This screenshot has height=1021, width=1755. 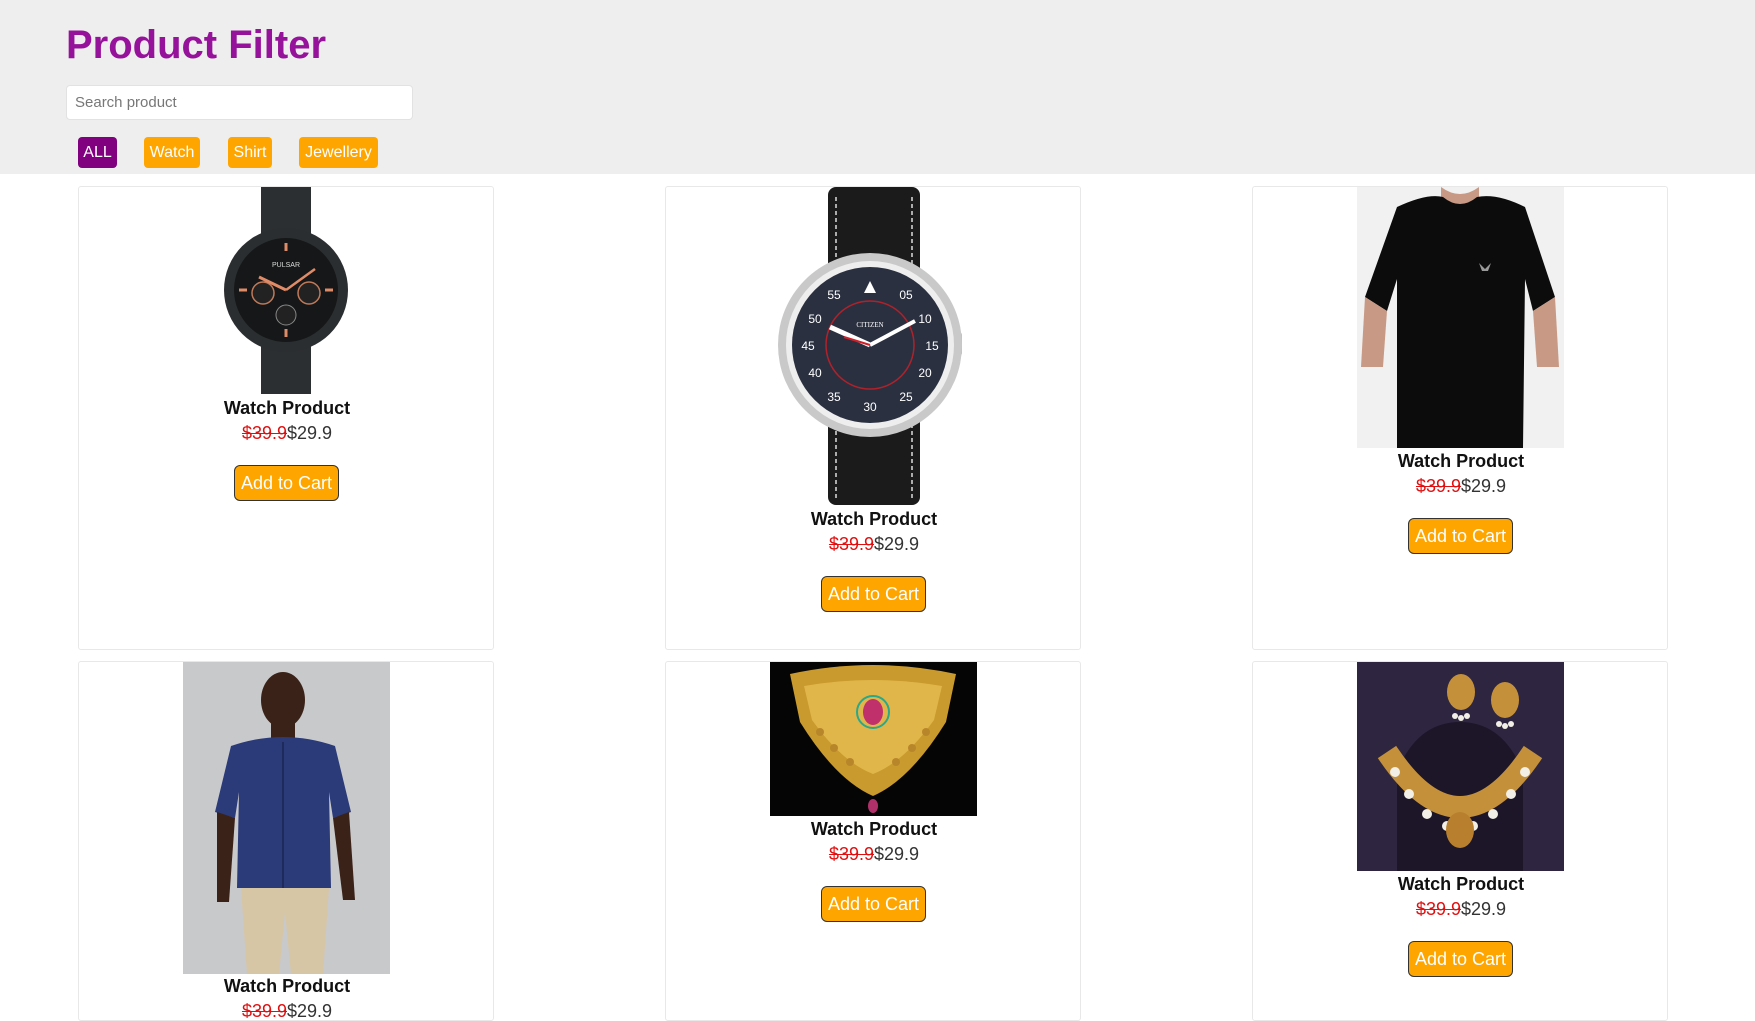 I want to click on svg-text: 45, so click(x=808, y=346).